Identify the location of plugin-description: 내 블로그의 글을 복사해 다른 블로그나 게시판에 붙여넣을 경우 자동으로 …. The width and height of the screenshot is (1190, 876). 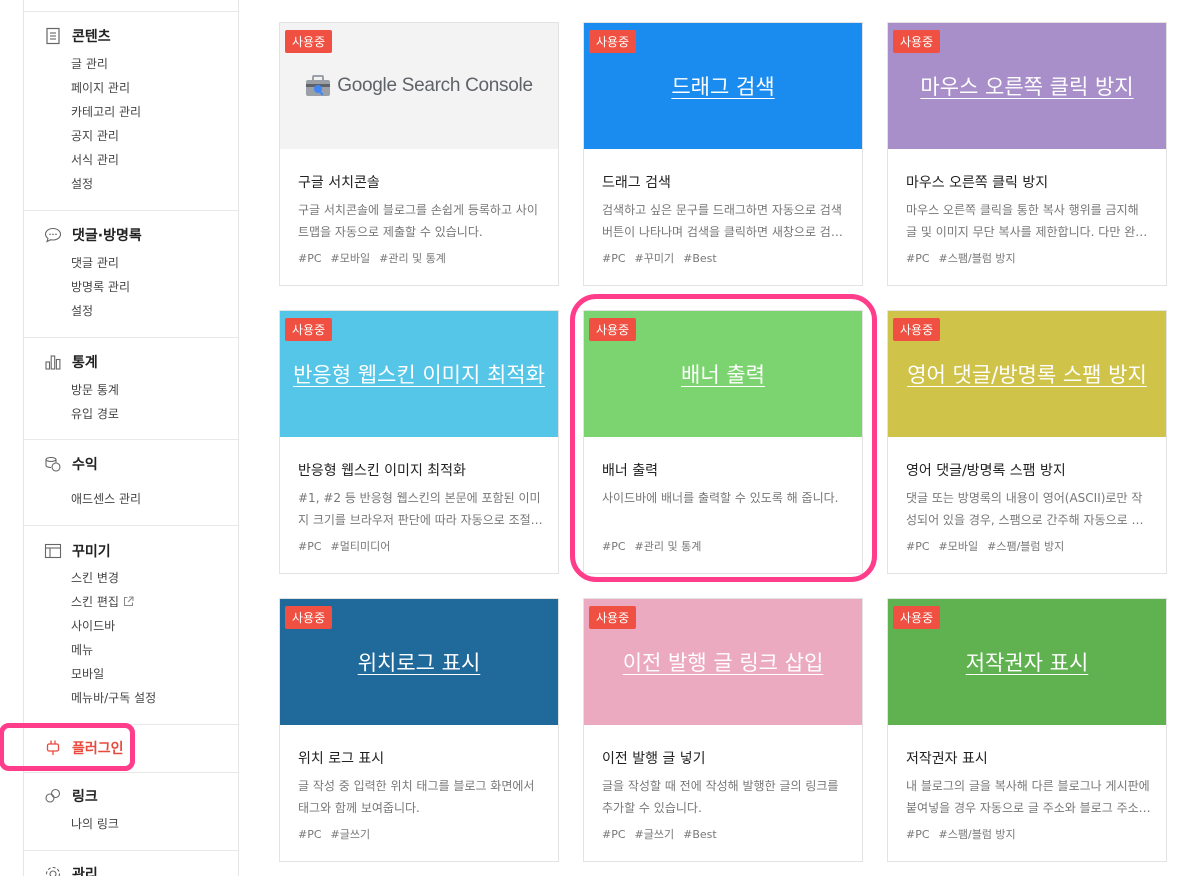
(1028, 797).